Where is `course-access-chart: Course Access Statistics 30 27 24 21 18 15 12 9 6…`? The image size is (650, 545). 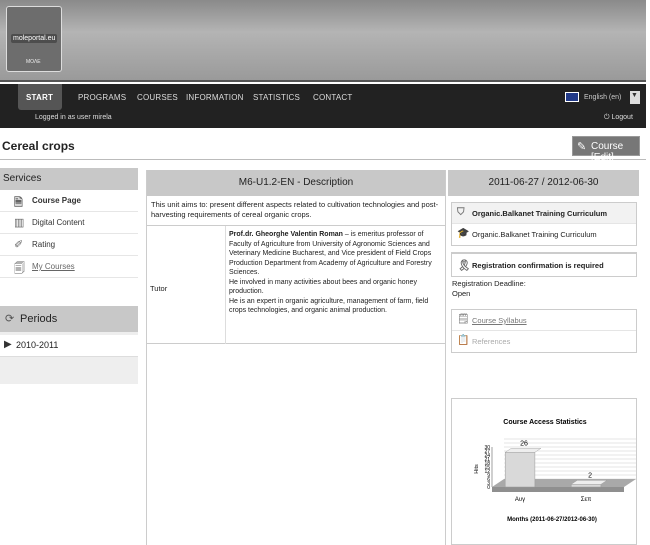 course-access-chart: Course Access Statistics 30 27 24 21 18 15 12 9 6… is located at coordinates (544, 471).